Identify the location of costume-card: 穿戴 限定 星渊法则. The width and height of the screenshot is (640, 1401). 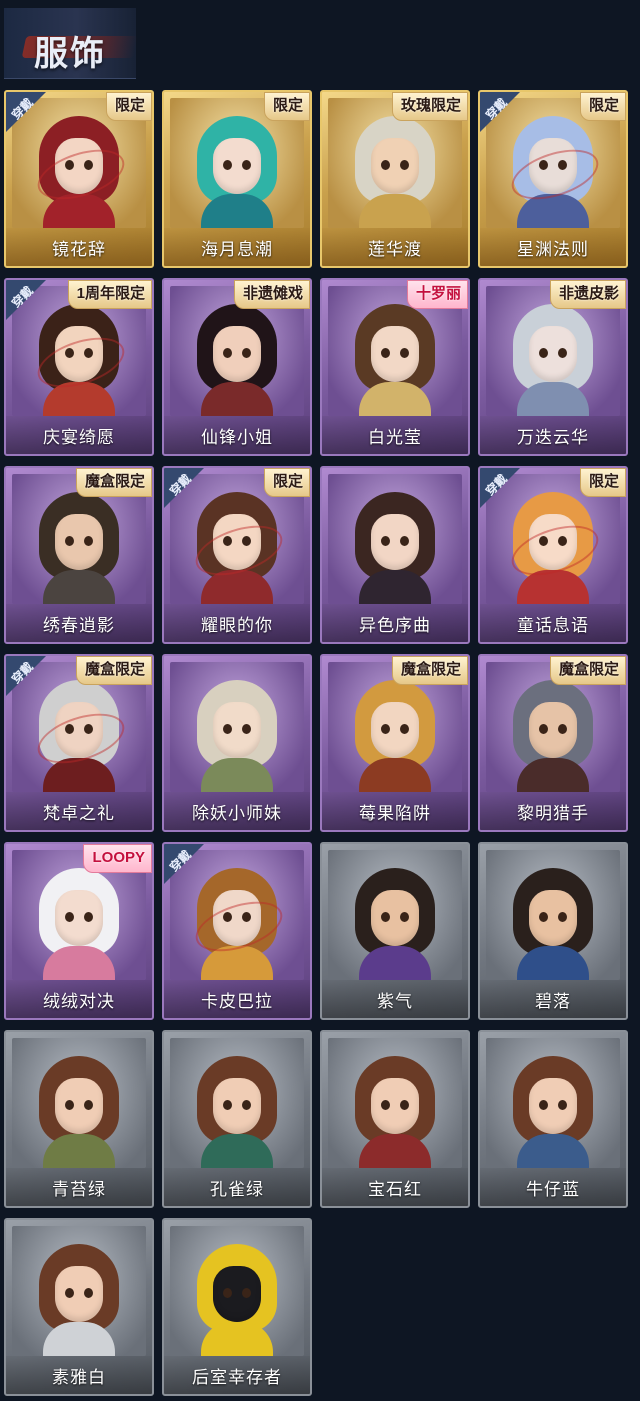
(553, 179).